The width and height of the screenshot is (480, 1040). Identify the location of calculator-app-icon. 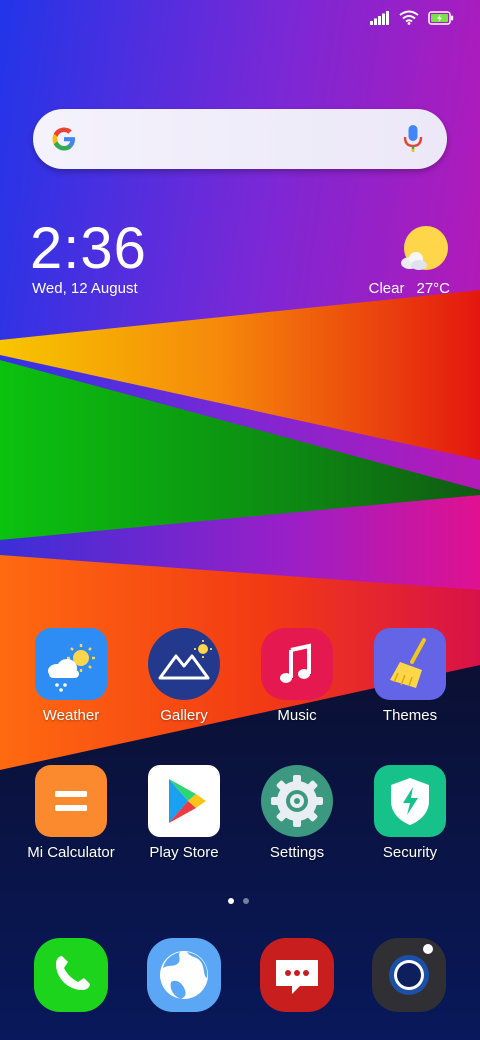
(71, 801).